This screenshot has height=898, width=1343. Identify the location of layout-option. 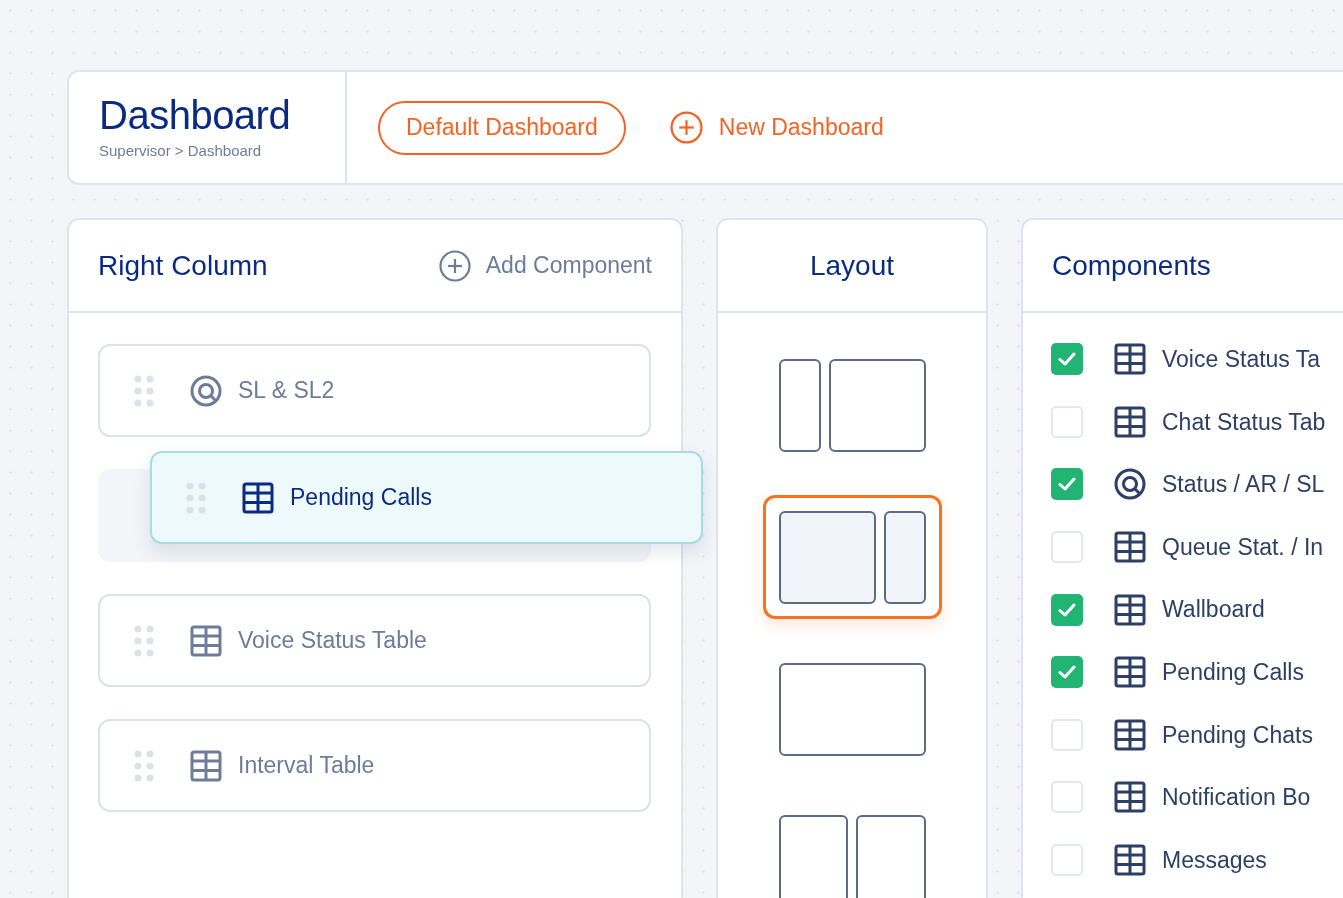
(852, 557).